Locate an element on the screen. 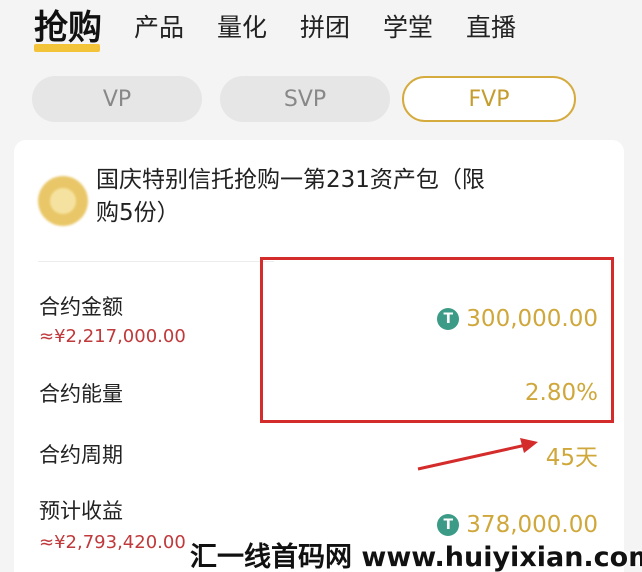 The height and width of the screenshot is (572, 642). tab-qianggou: 抢购 is located at coordinates (68, 28).